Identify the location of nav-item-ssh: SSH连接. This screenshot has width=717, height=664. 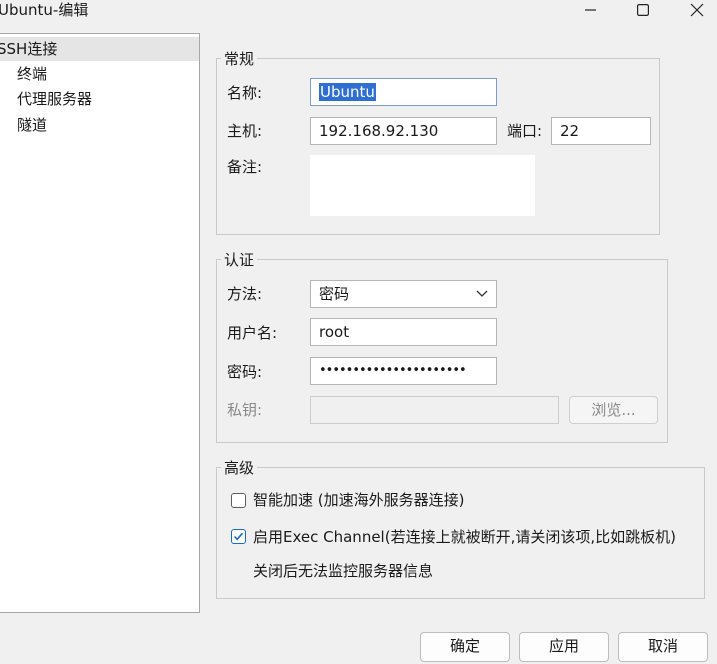
(99, 49).